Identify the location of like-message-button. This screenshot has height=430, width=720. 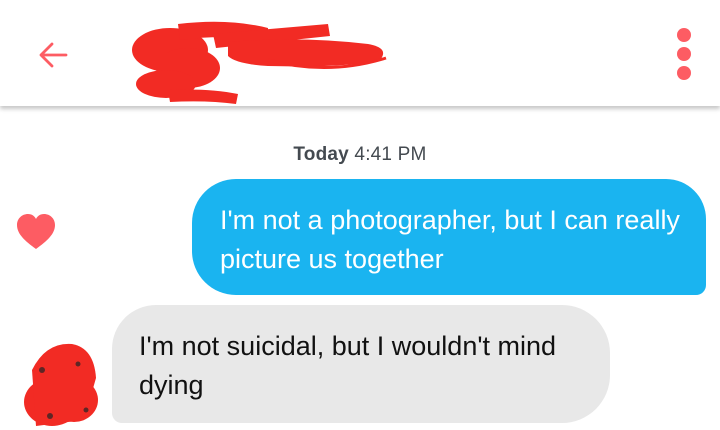
(36, 232).